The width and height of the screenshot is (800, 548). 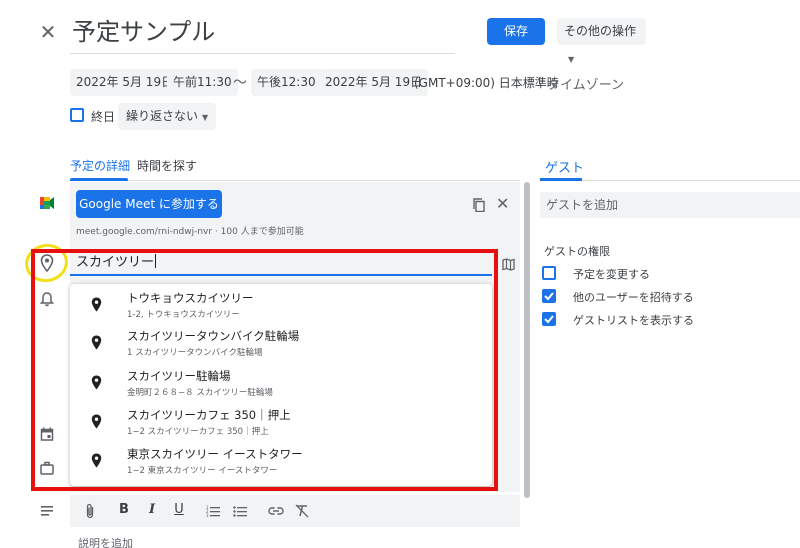 What do you see at coordinates (207, 515) in the screenshot?
I see `svg-text: 3` at bounding box center [207, 515].